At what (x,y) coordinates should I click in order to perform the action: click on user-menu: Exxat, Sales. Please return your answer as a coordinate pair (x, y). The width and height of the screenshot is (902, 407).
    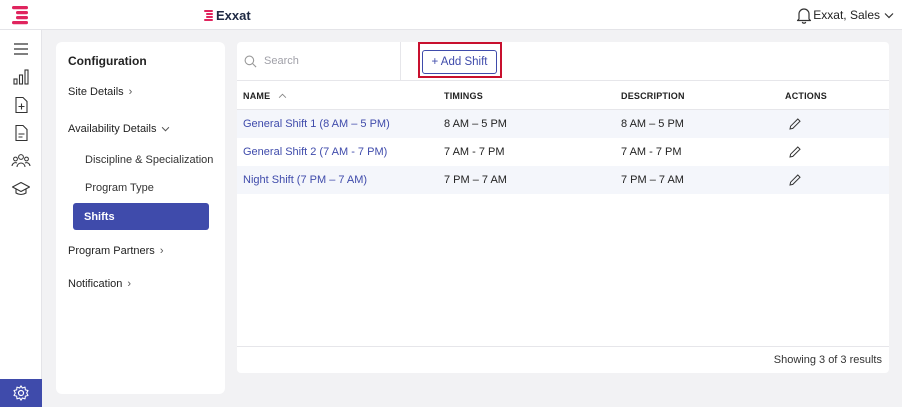
    Looking at the image, I should click on (853, 15).